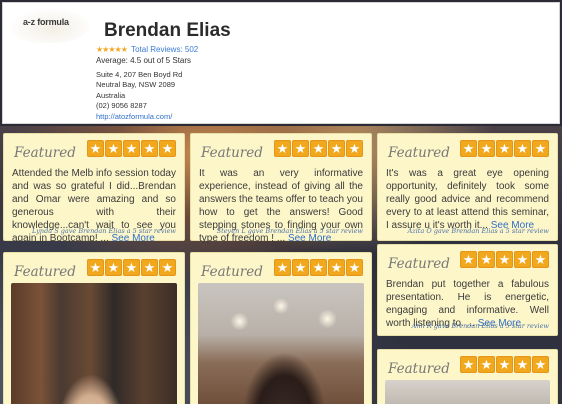 This screenshot has width=562, height=404. What do you see at coordinates (167, 30) in the screenshot?
I see `business-name: Brendan Elias` at bounding box center [167, 30].